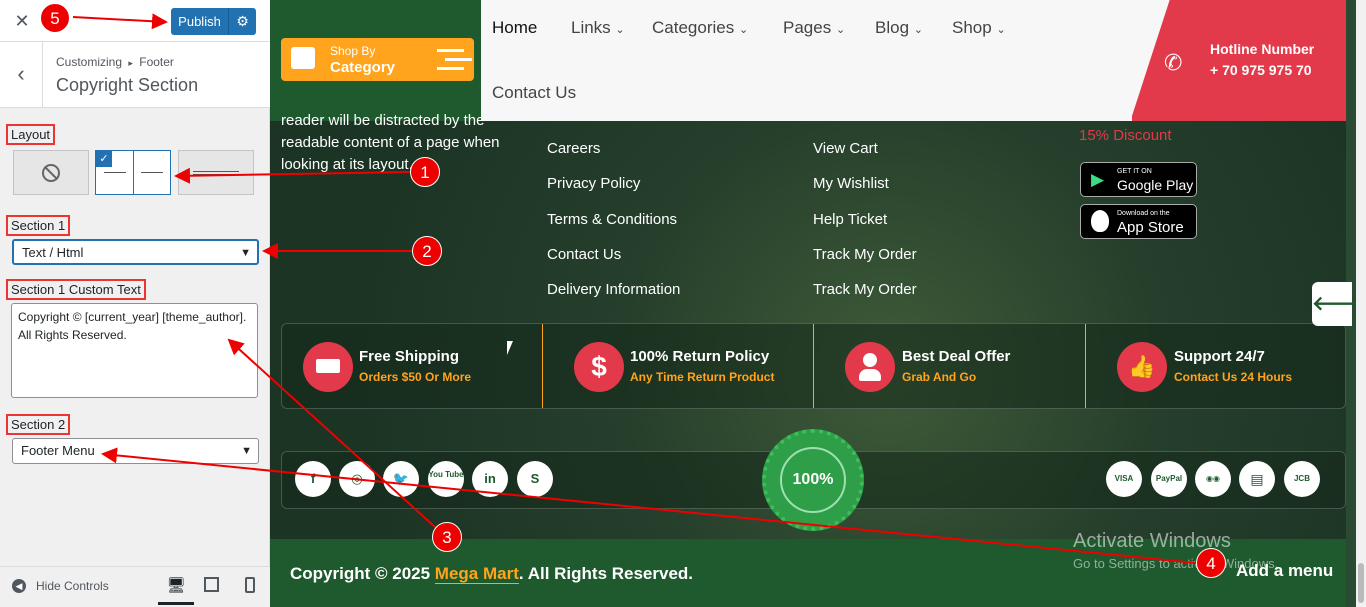 The width and height of the screenshot is (1366, 607). Describe the element at coordinates (357, 479) in the screenshot. I see `instagram-icon: ◎` at that location.